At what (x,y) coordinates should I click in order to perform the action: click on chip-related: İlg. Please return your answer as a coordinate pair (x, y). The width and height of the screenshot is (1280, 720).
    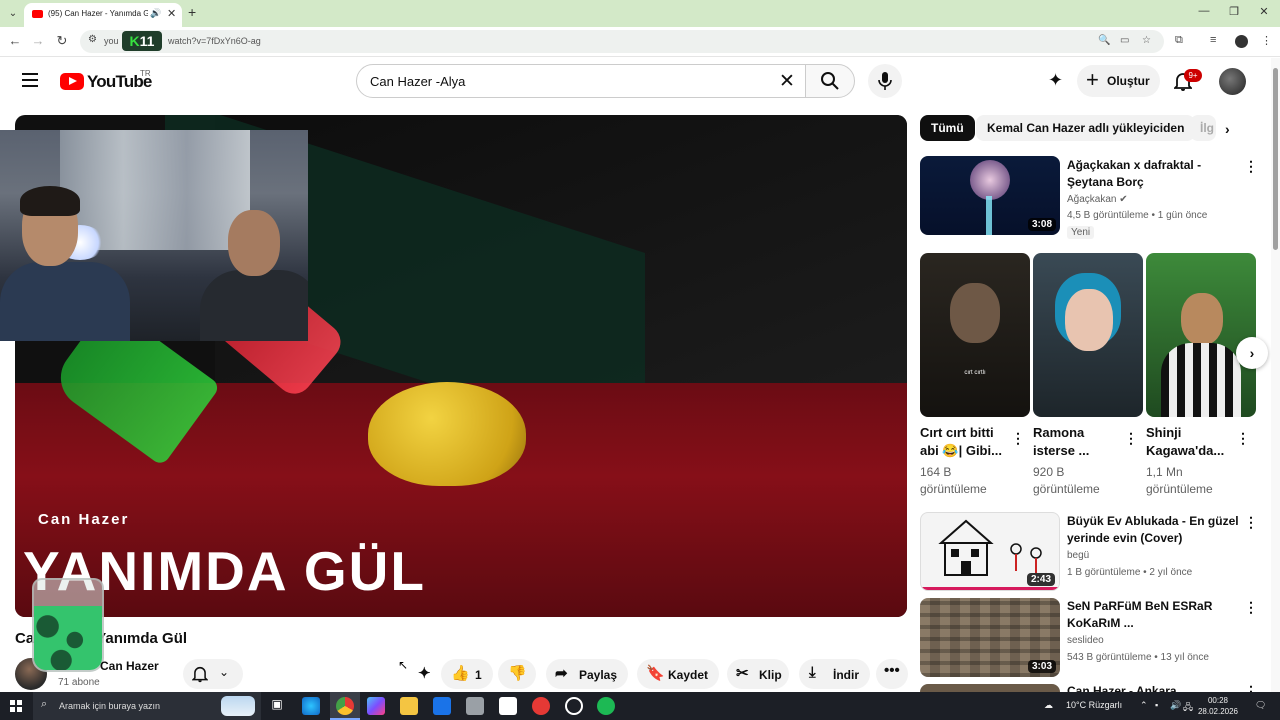
    Looking at the image, I should click on (1203, 128).